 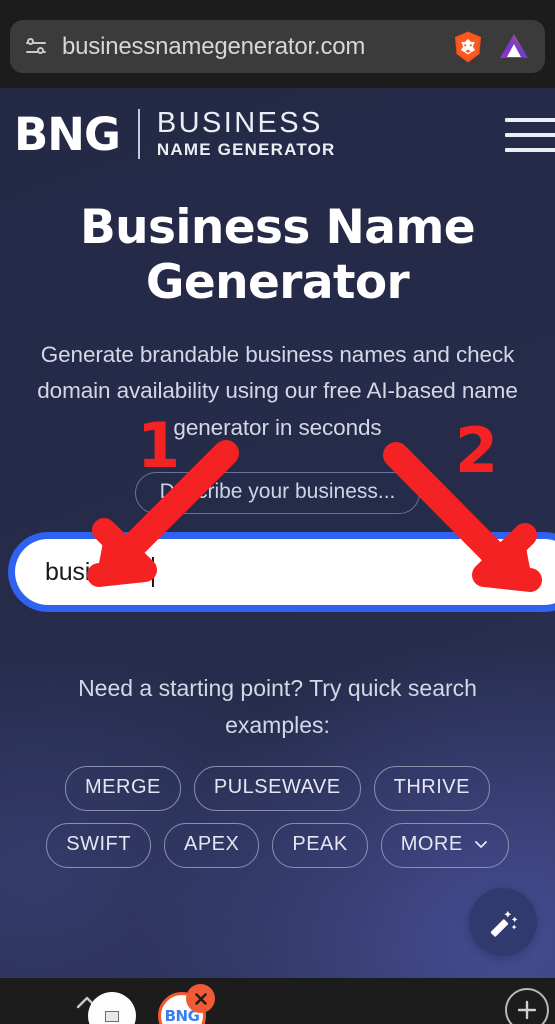 I want to click on search-row: business, so click(x=277, y=574).